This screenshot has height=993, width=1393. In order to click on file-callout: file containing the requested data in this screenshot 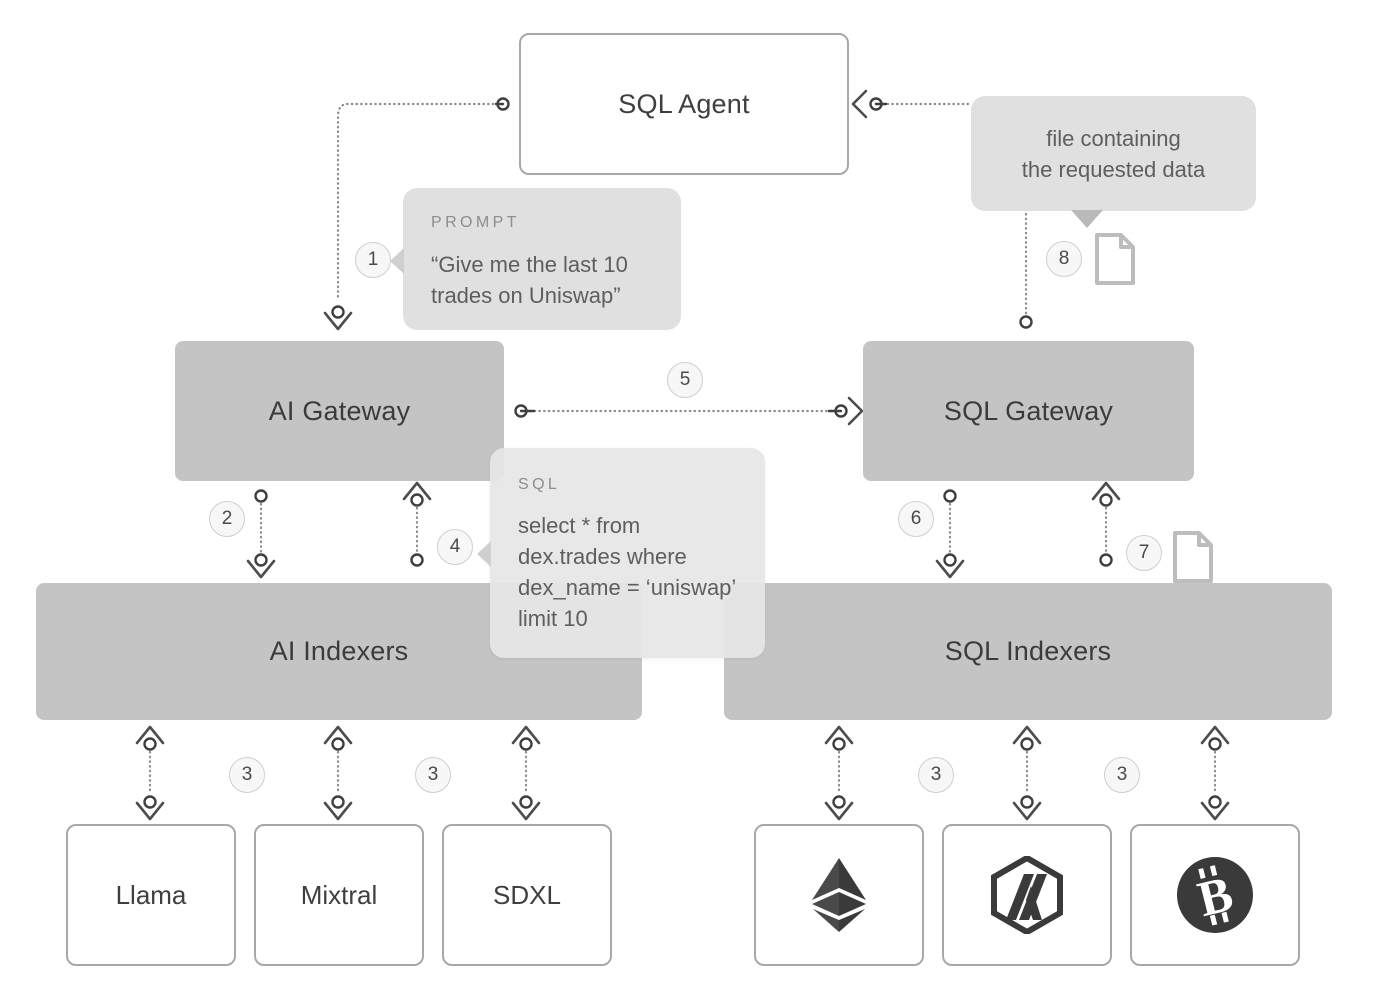, I will do `click(1113, 162)`.